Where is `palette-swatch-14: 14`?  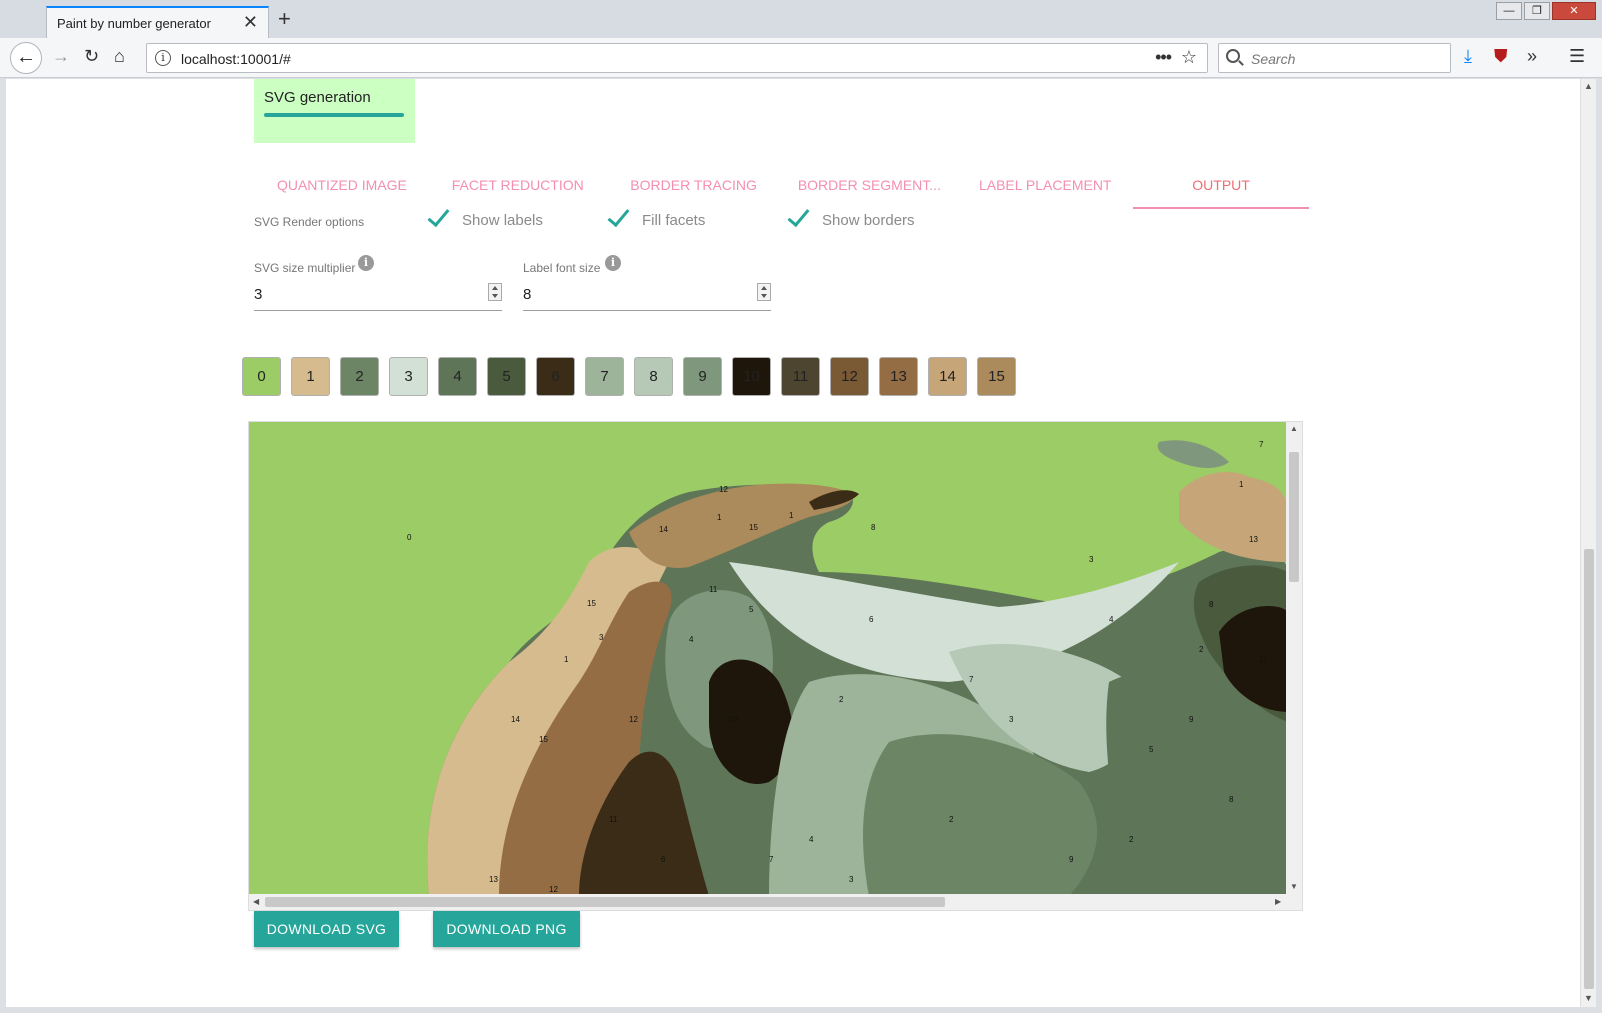 palette-swatch-14: 14 is located at coordinates (947, 376).